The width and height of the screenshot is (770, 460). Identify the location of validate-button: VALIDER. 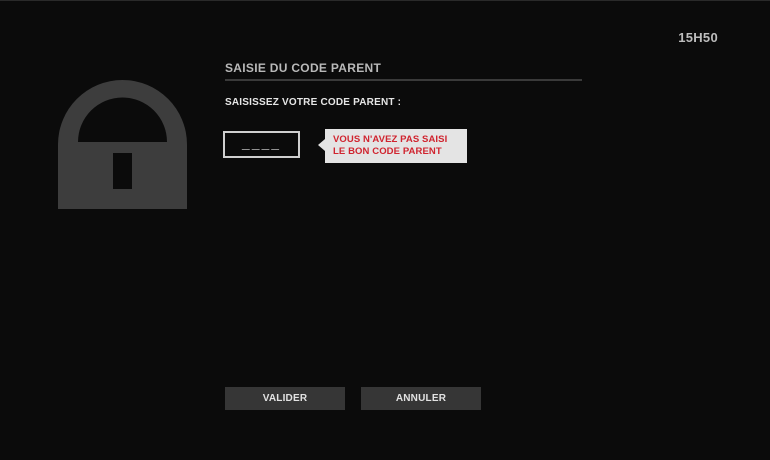
(285, 398).